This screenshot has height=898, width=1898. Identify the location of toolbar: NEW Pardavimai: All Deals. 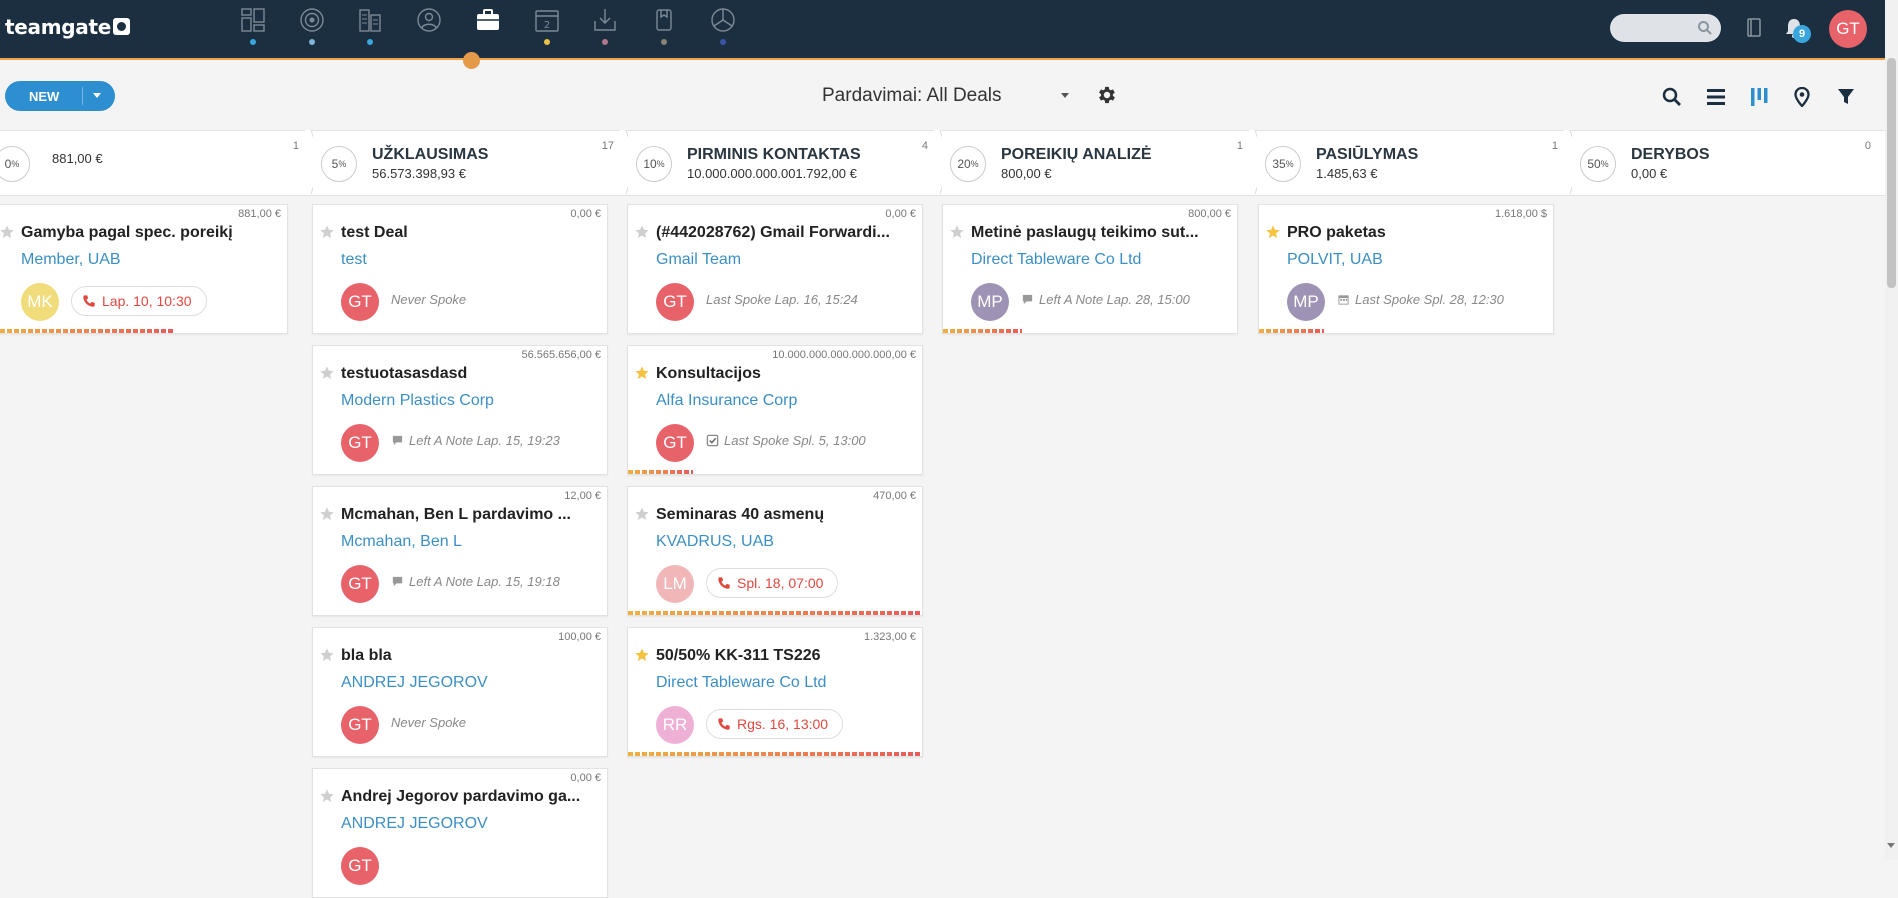
(949, 95).